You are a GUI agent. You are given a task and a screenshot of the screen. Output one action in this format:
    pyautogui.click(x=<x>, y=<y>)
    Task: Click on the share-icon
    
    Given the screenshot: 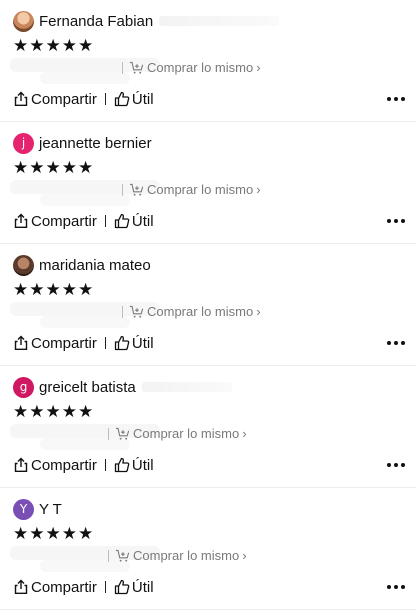 What is the action you would take?
    pyautogui.click(x=21, y=342)
    